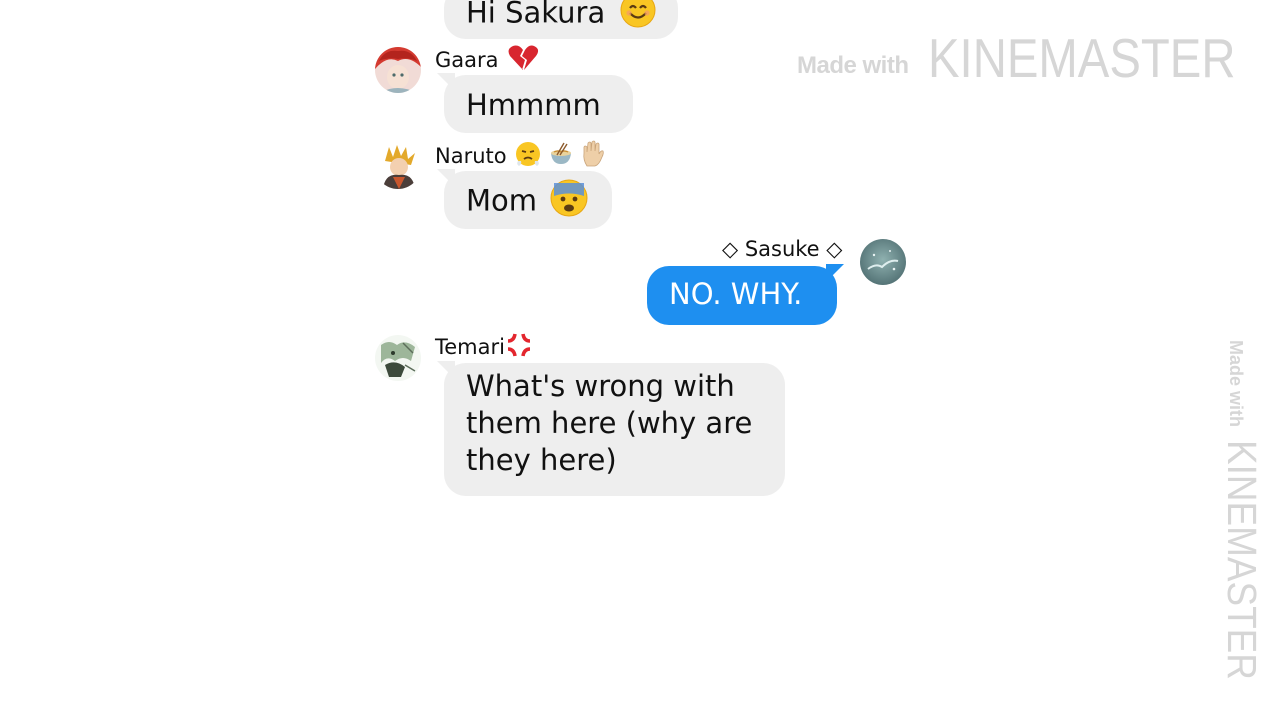 This screenshot has width=1280, height=720. What do you see at coordinates (782, 249) in the screenshot?
I see `sender-name-sasuke: ◇ Sasuke ◇` at bounding box center [782, 249].